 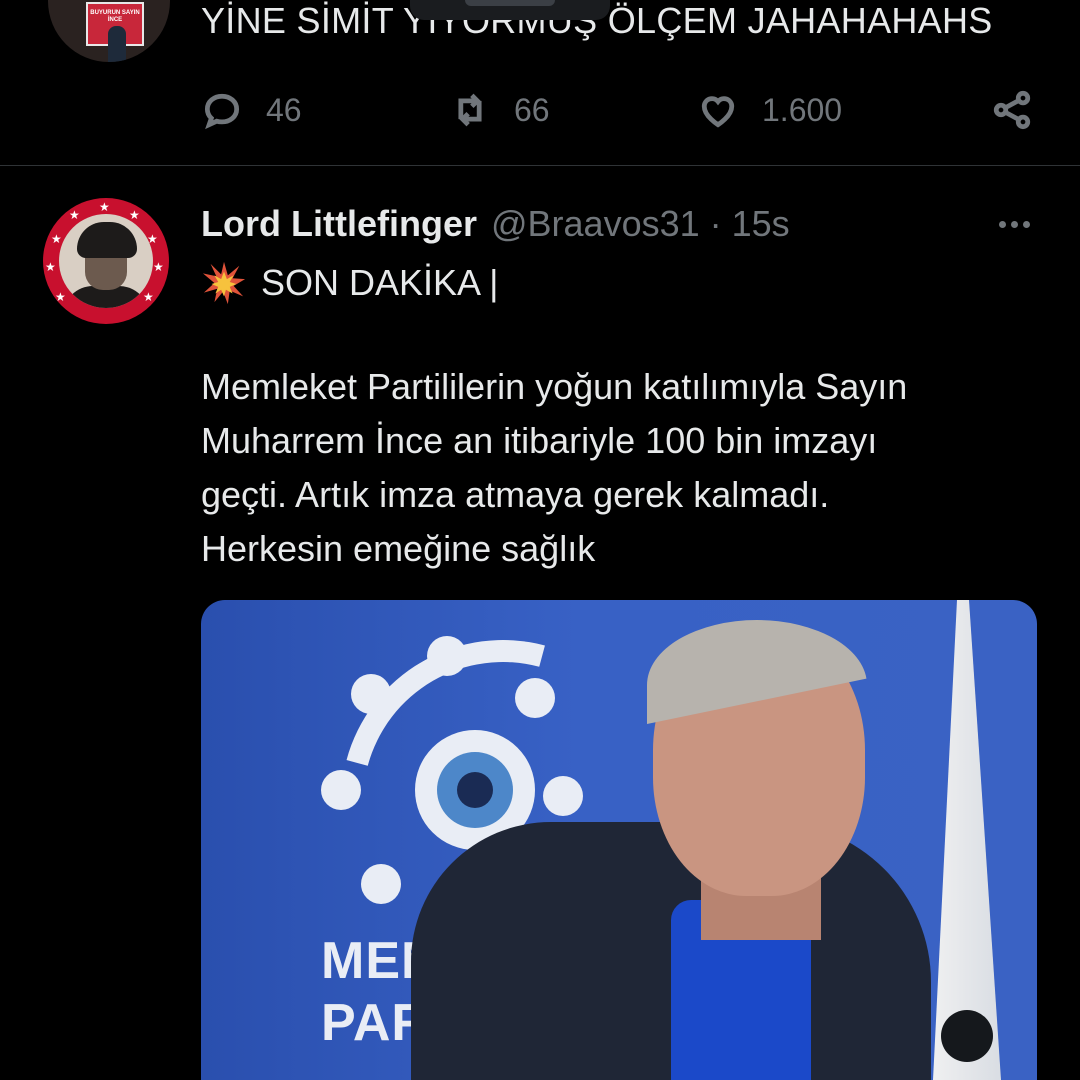 What do you see at coordinates (222, 111) in the screenshot?
I see `reply-icon` at bounding box center [222, 111].